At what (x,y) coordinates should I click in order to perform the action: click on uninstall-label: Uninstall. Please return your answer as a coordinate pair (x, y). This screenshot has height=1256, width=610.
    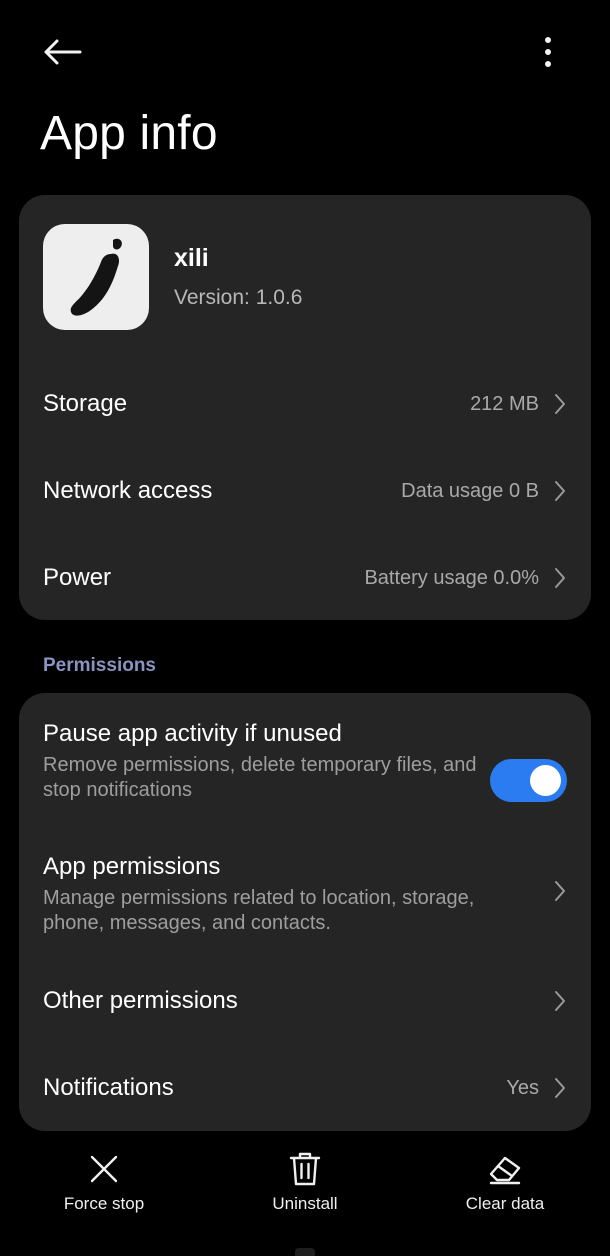
    Looking at the image, I should click on (305, 1203).